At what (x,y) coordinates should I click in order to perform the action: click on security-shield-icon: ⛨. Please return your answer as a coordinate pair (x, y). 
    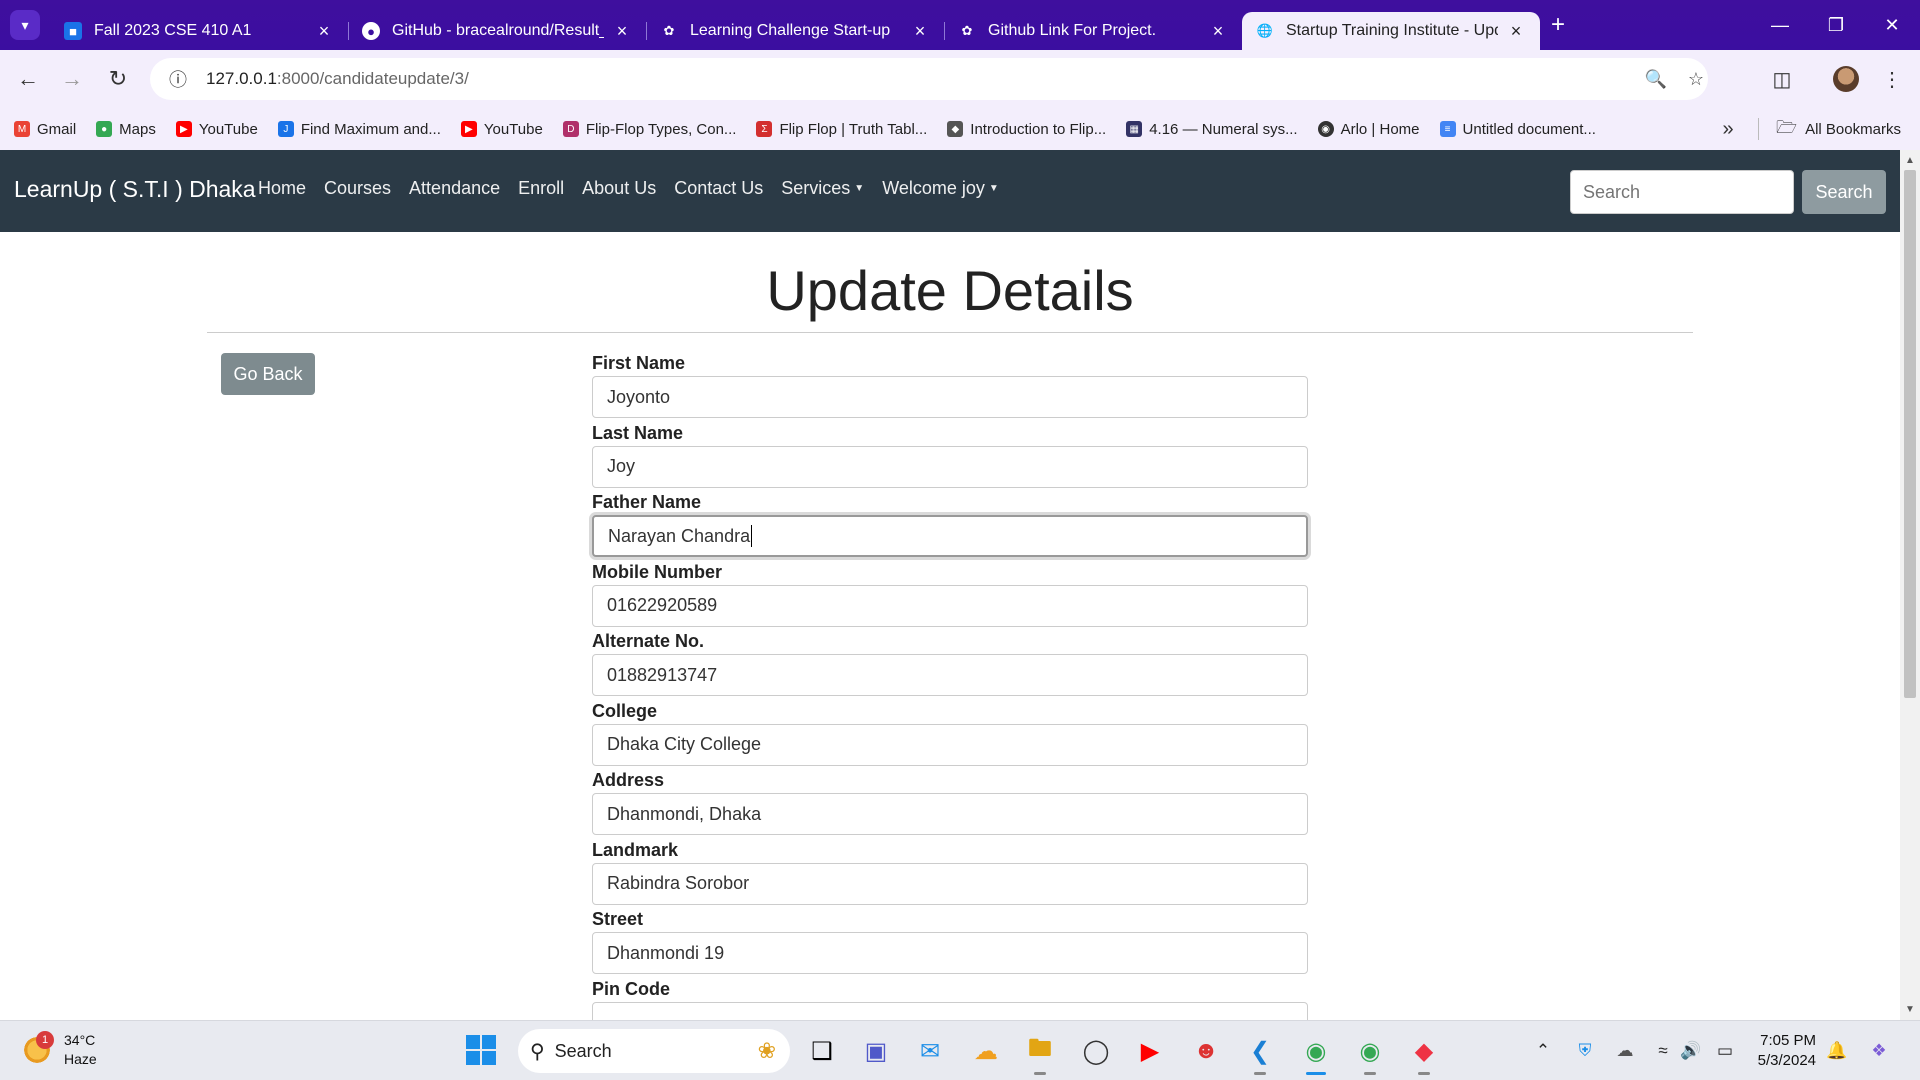
    Looking at the image, I should click on (1585, 1051).